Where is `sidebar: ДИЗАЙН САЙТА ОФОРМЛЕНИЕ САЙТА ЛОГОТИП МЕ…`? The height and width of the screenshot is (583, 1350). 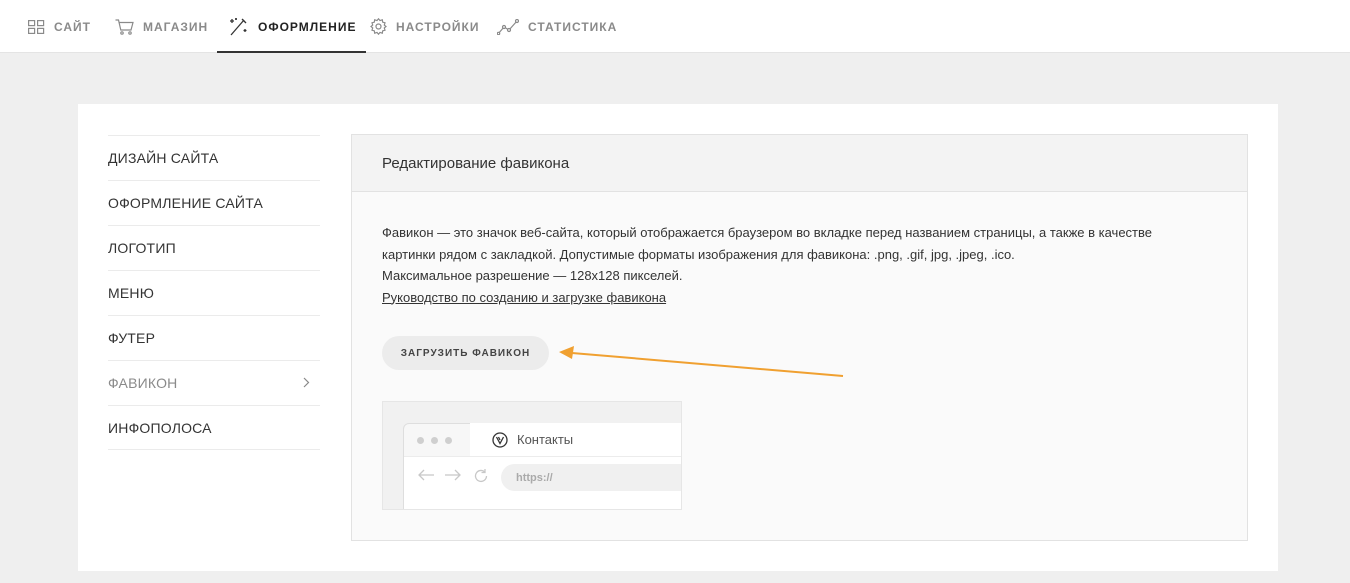
sidebar: ДИЗАЙН САЙТА ОФОРМЛЕНИЕ САЙТА ЛОГОТИП МЕ… is located at coordinates (214, 292).